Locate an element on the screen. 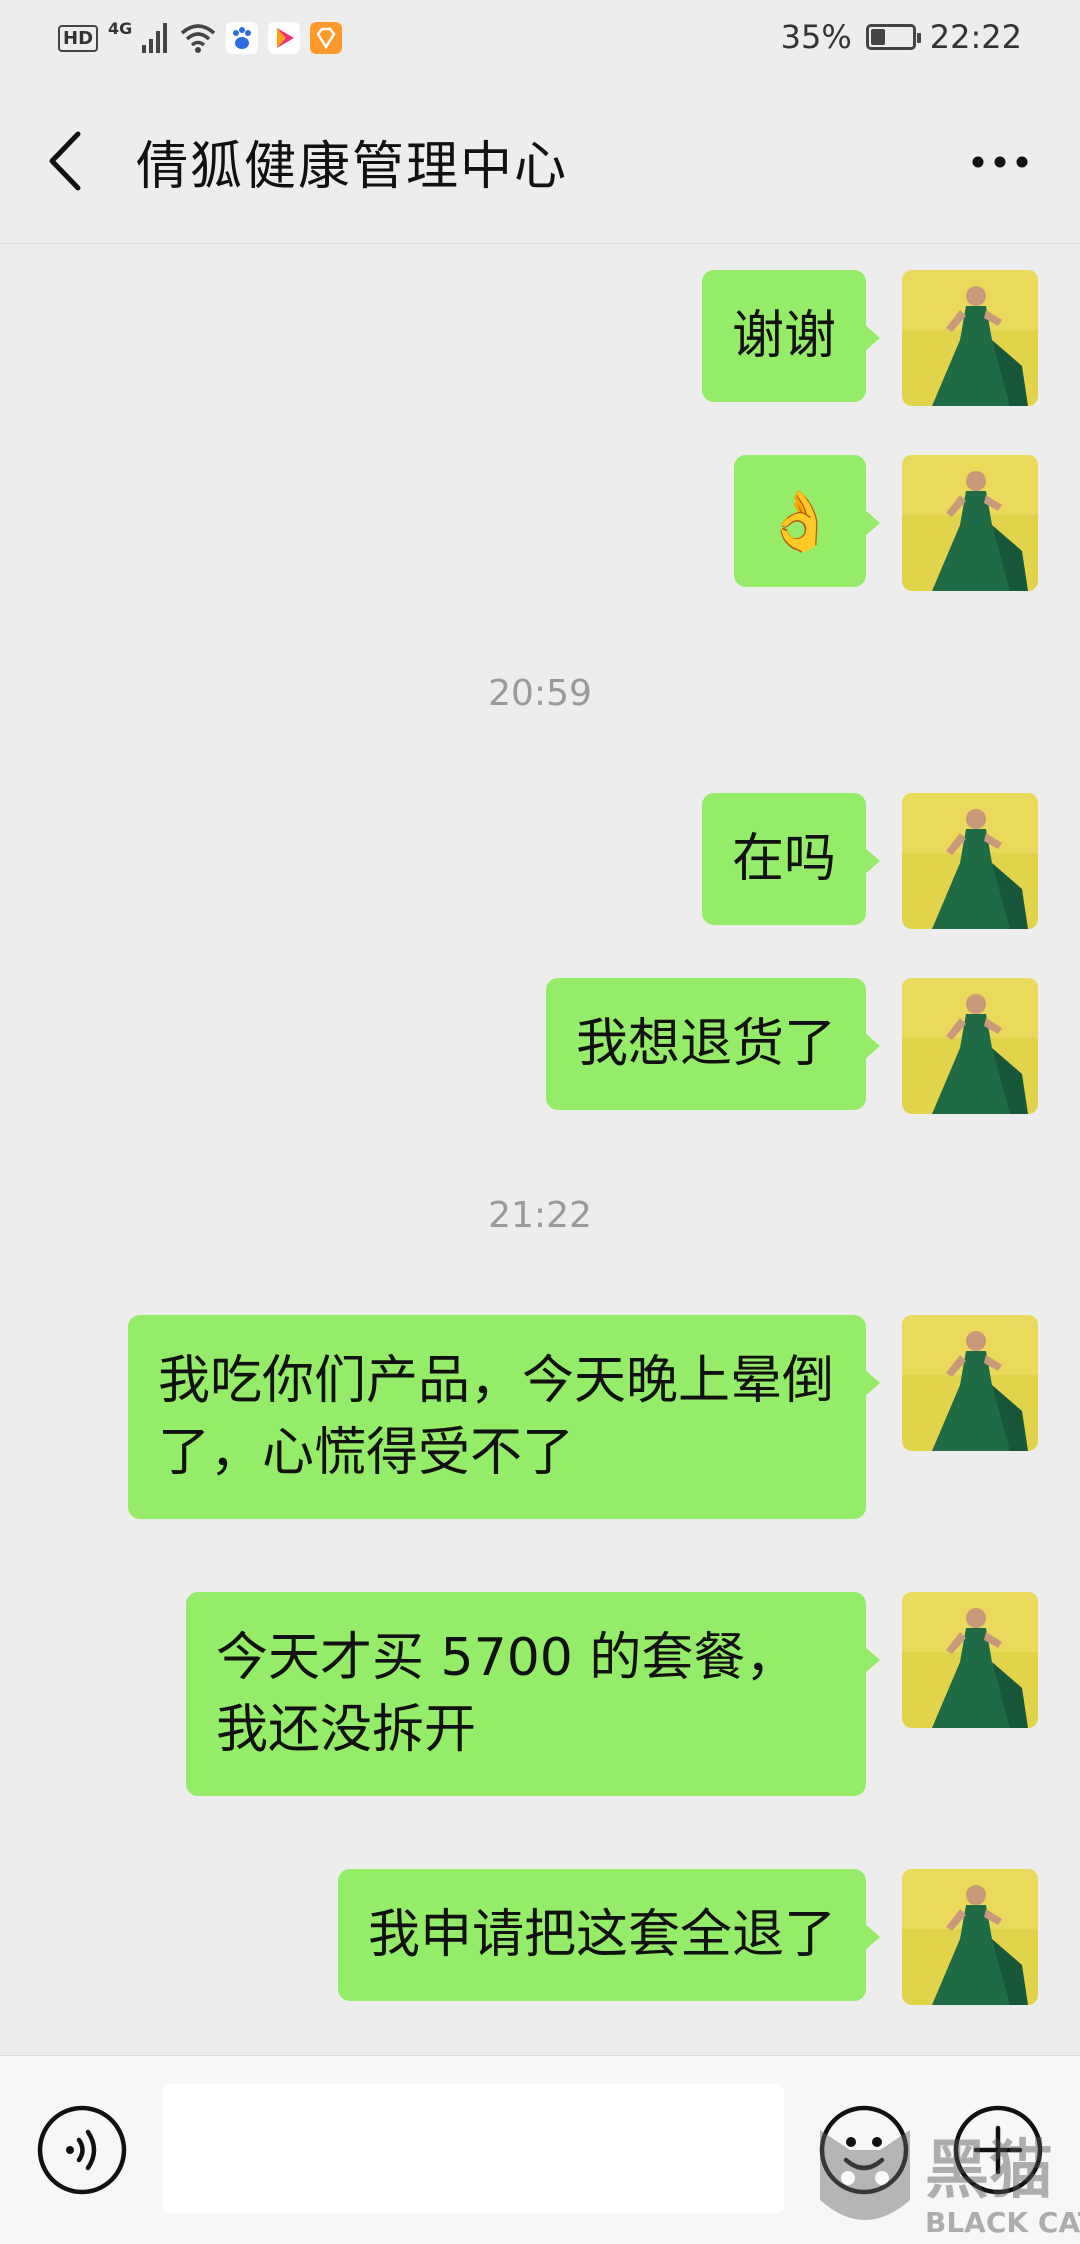 This screenshot has height=2244, width=1080. chat-timestamp: 21:22 is located at coordinates (540, 1215).